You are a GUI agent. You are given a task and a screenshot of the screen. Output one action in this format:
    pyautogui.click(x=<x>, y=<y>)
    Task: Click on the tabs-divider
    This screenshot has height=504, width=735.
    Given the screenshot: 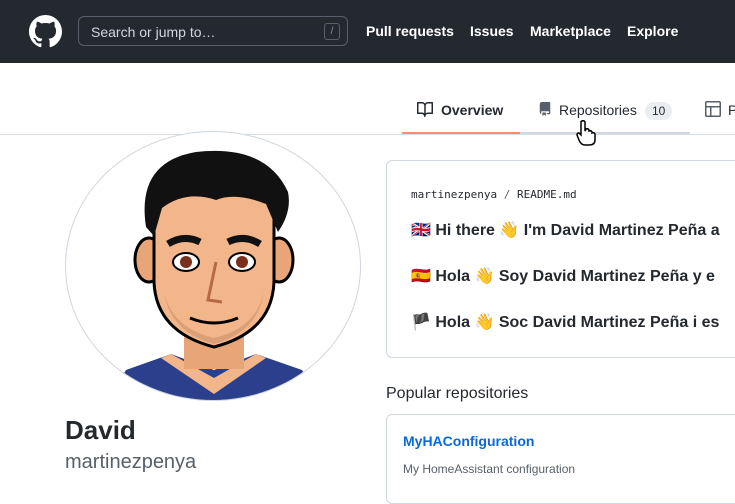 What is the action you would take?
    pyautogui.click(x=367, y=134)
    